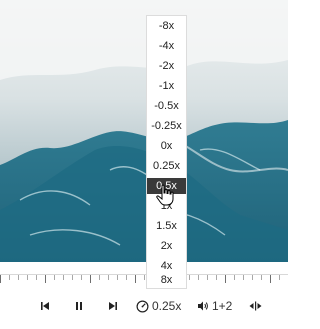 This screenshot has height=329, width=320. What do you see at coordinates (166, 280) in the screenshot?
I see `speed-option-8x: 8x` at bounding box center [166, 280].